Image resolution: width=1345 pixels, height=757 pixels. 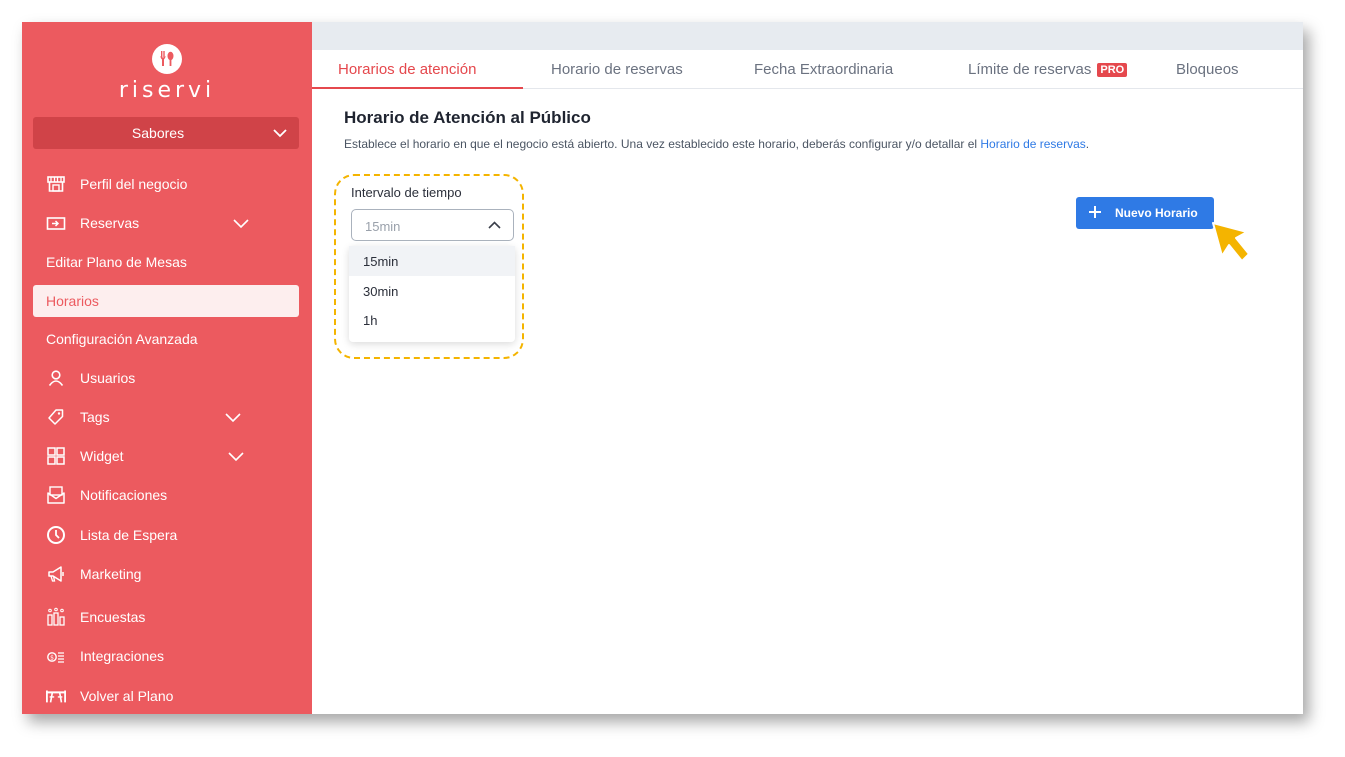 I want to click on tab-fecha-extraordinaria: Fecha Extraordinaria, so click(x=823, y=69).